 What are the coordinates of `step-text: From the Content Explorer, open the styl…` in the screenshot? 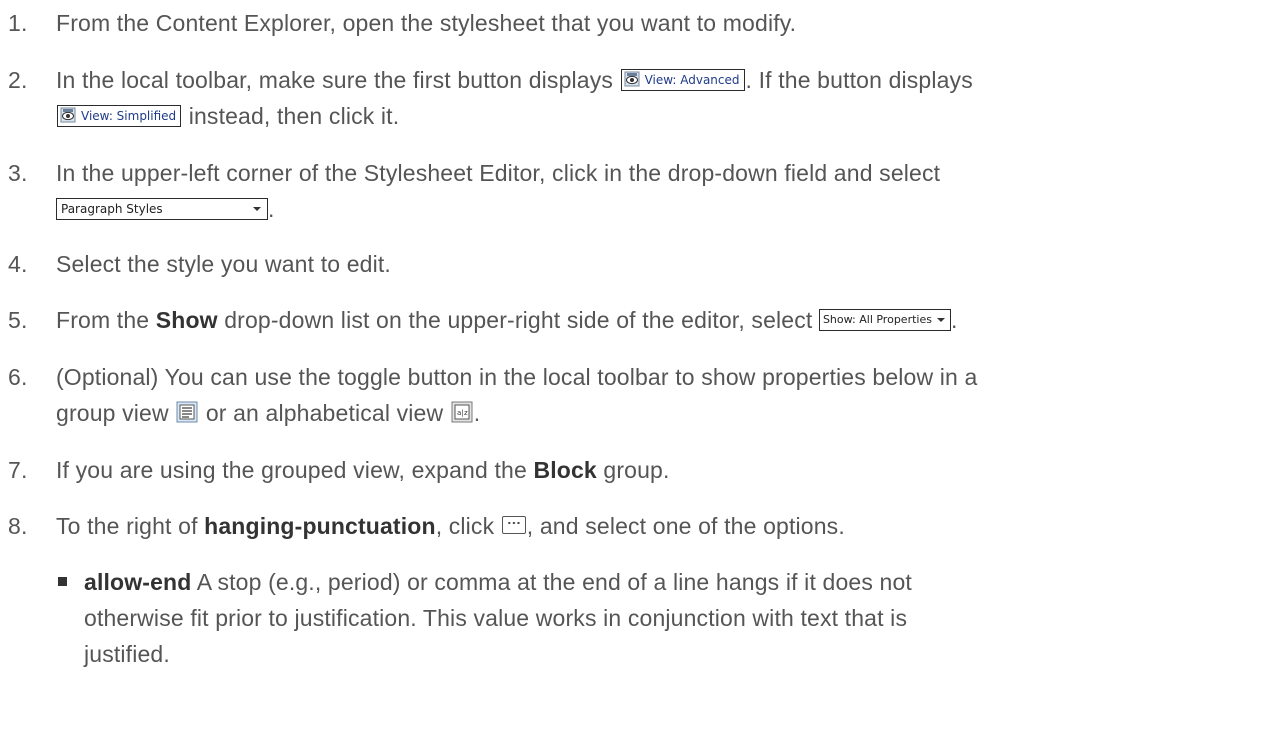 It's located at (426, 23).